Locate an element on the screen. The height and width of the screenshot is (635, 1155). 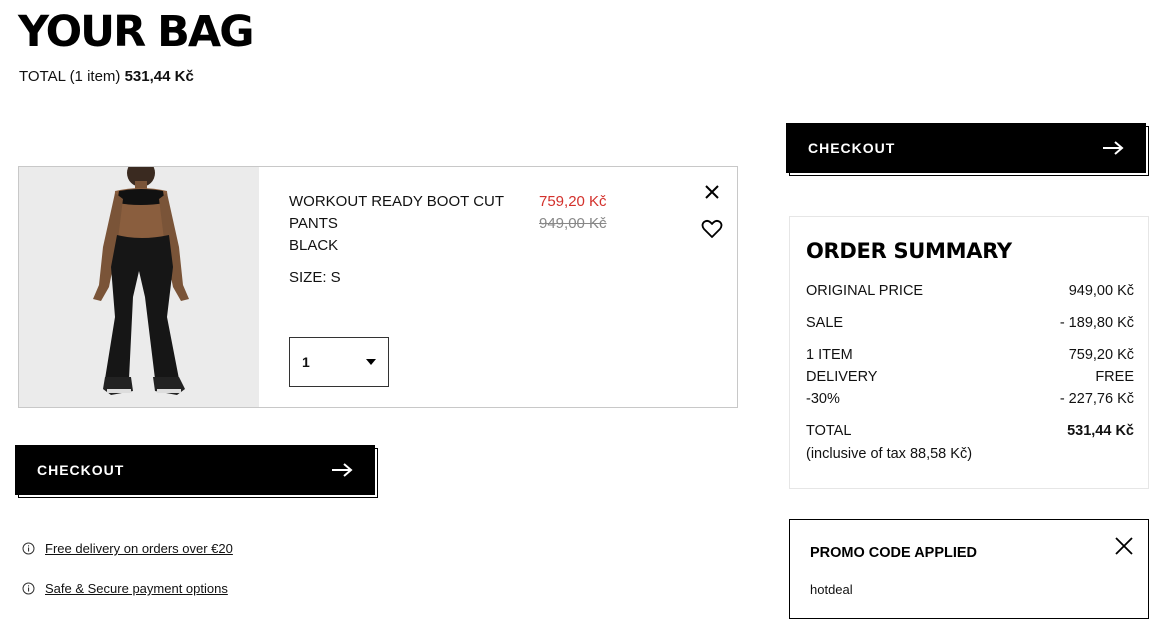
checkout-bottom-wrapper: CHECKOUT is located at coordinates (196, 471).